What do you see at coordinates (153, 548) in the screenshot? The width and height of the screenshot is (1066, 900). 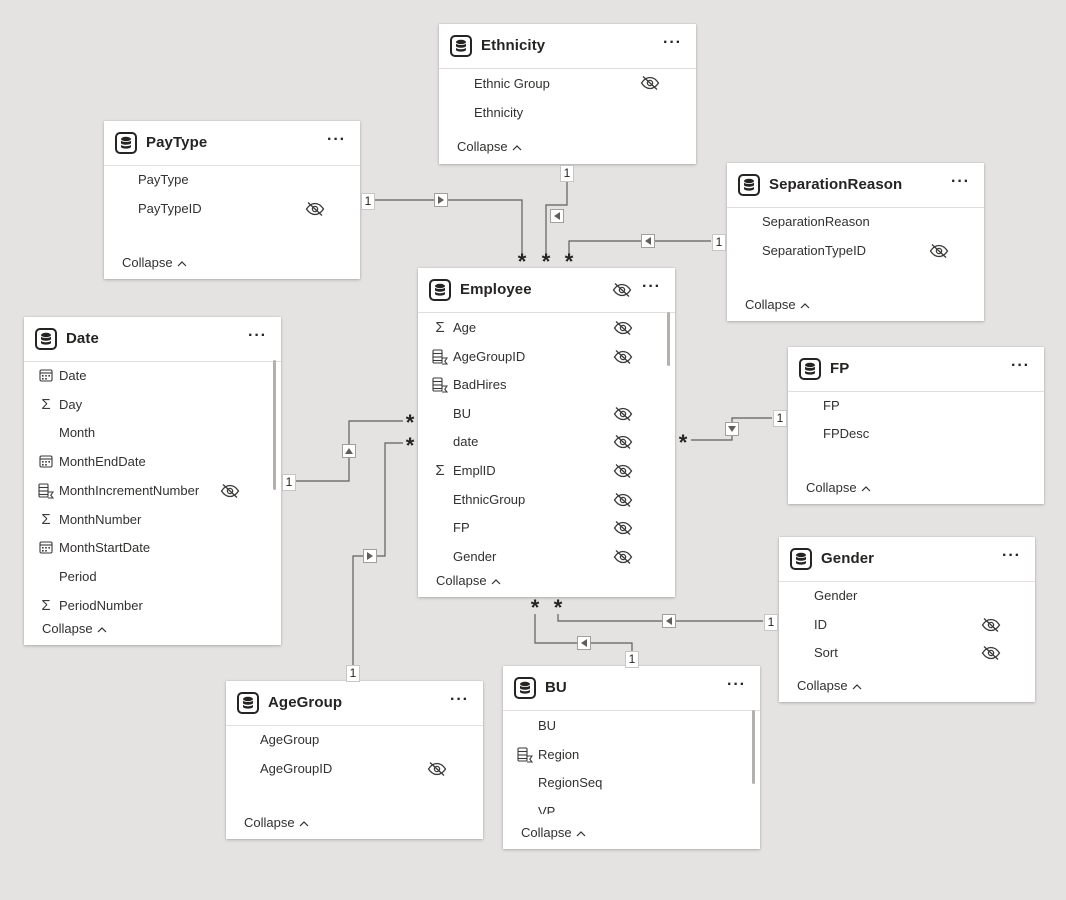 I see `field-row: MonthStartDate` at bounding box center [153, 548].